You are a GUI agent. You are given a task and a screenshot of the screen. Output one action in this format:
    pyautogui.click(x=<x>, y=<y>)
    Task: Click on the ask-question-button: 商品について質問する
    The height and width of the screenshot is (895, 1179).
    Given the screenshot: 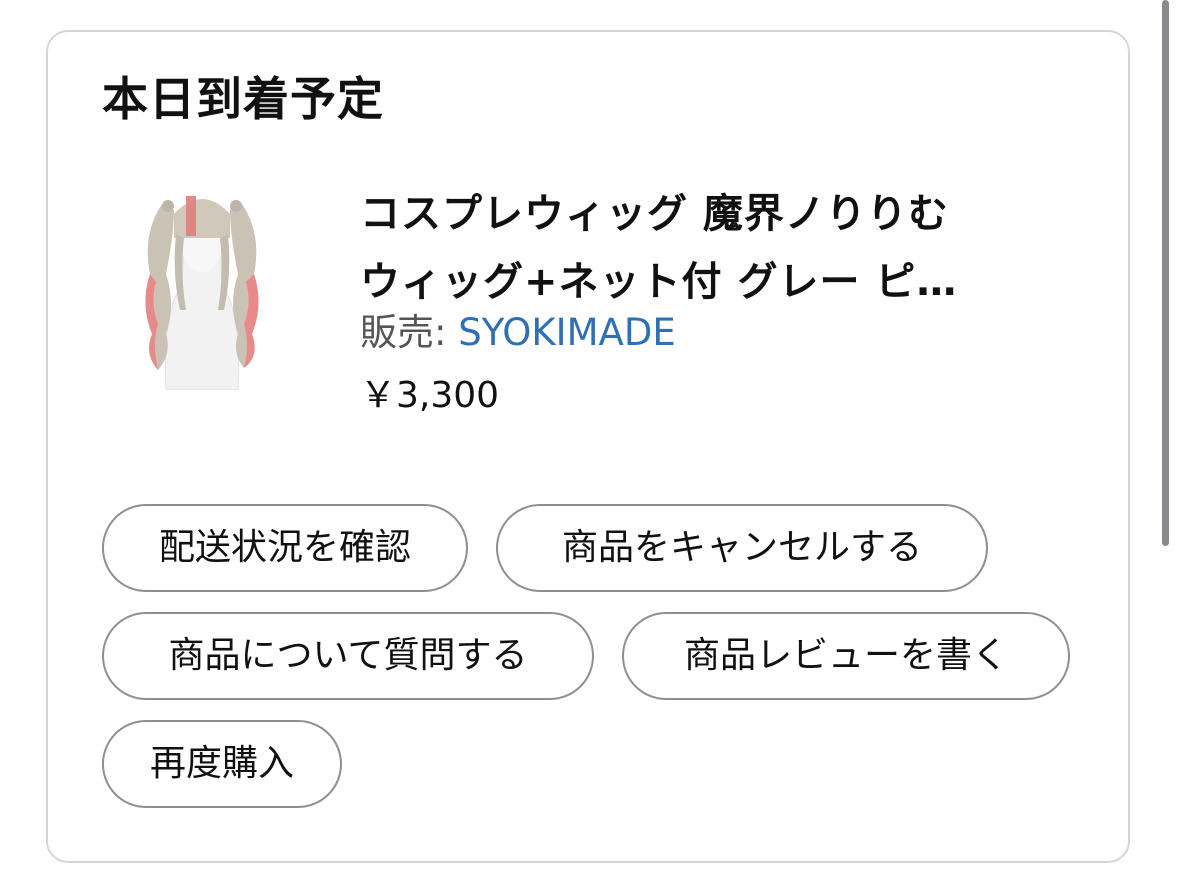 What is the action you would take?
    pyautogui.click(x=348, y=656)
    